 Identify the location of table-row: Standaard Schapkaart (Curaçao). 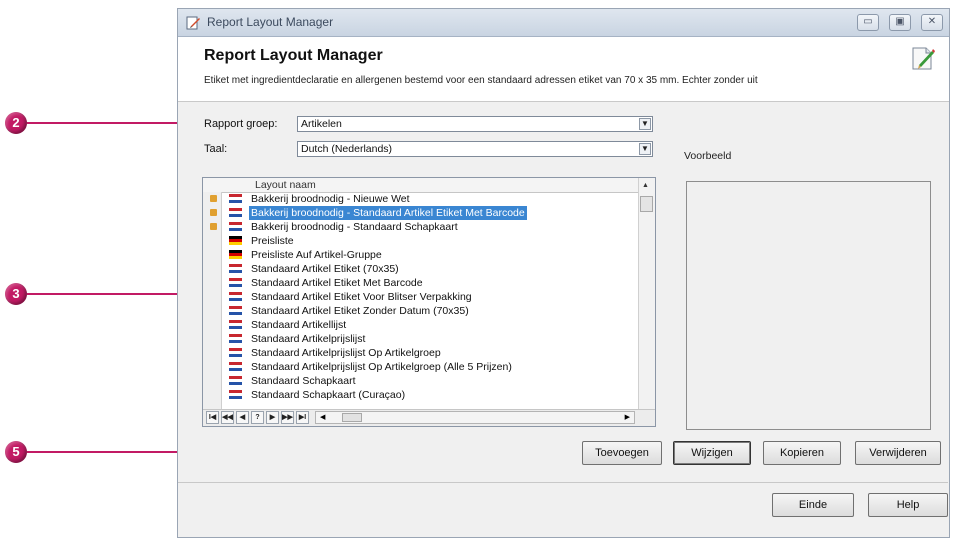
(430, 395).